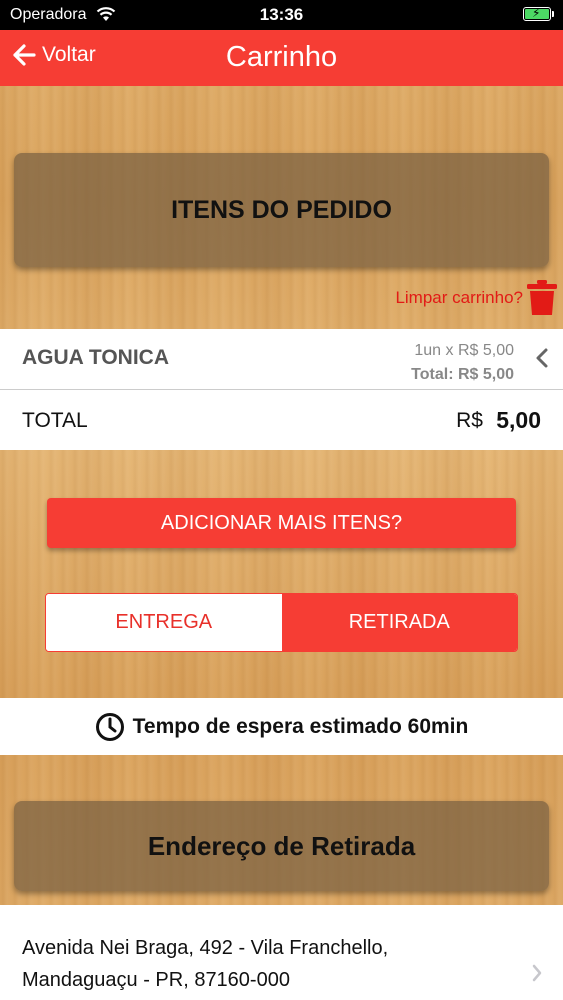  Describe the element at coordinates (538, 13) in the screenshot. I see `battery-icon: ⚡` at that location.